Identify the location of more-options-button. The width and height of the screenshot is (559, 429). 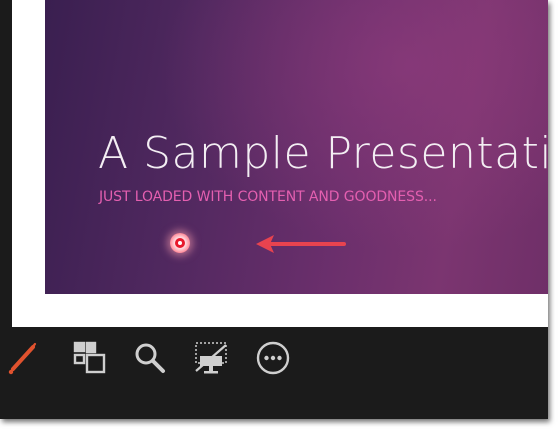
(273, 358).